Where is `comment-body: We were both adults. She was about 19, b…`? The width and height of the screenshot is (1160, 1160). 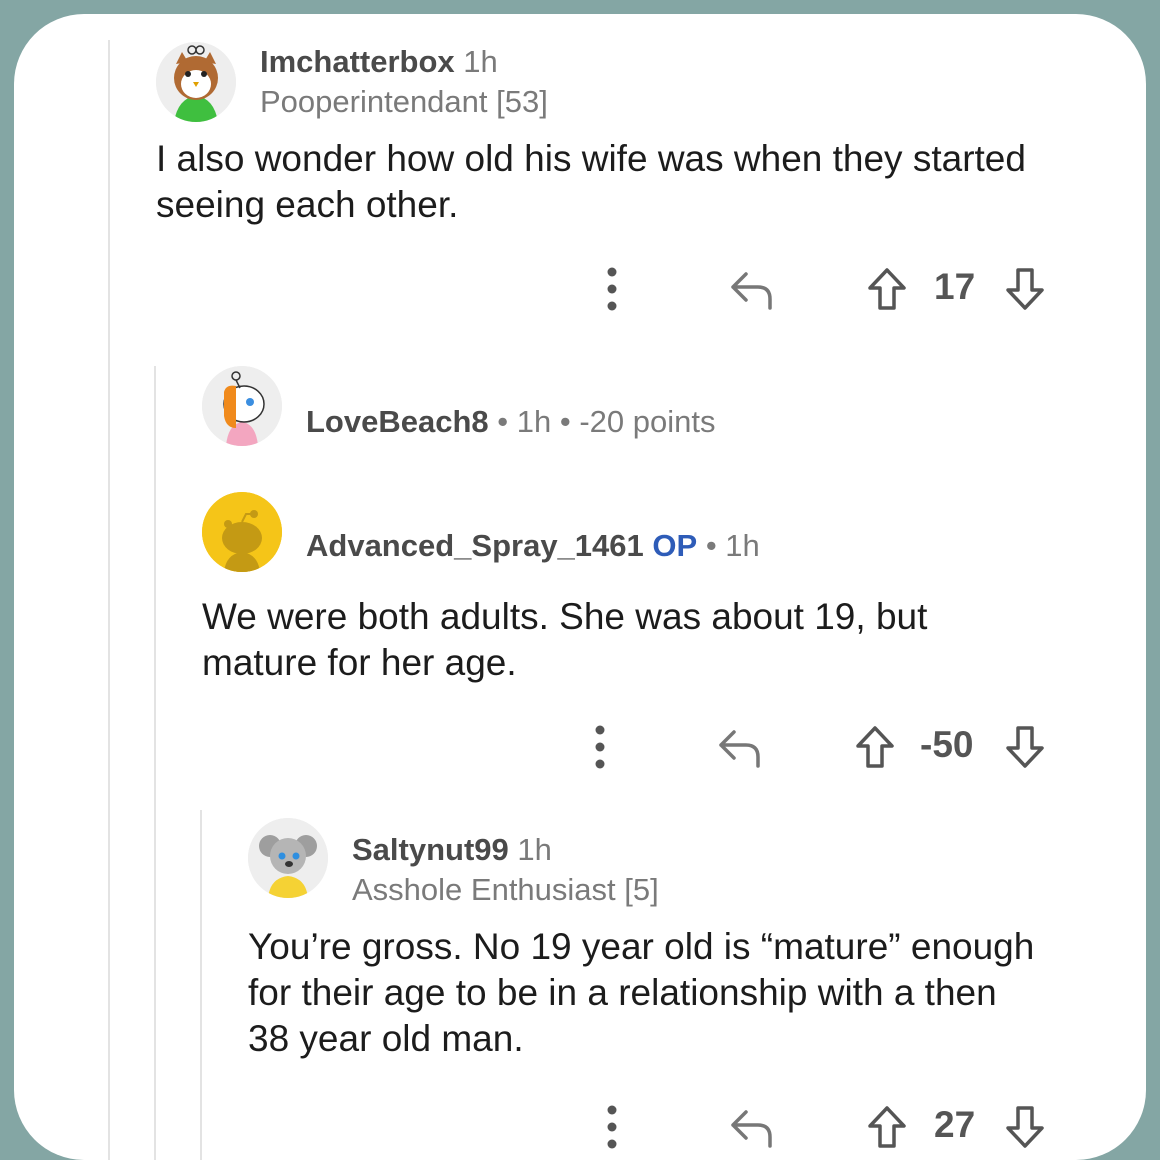 comment-body: We were both adults. She was about 19, b… is located at coordinates (565, 639).